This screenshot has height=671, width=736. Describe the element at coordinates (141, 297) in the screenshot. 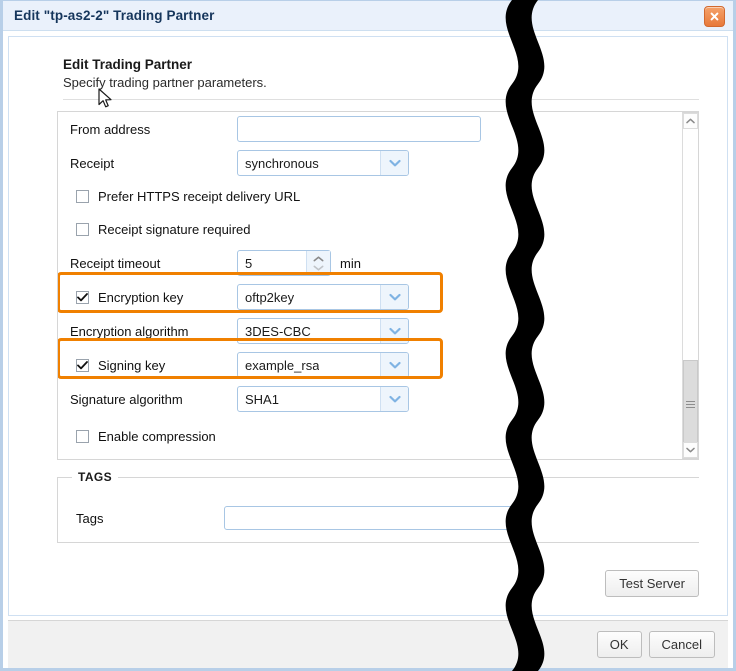

I see `encryption-key-label: Encryption key` at that location.